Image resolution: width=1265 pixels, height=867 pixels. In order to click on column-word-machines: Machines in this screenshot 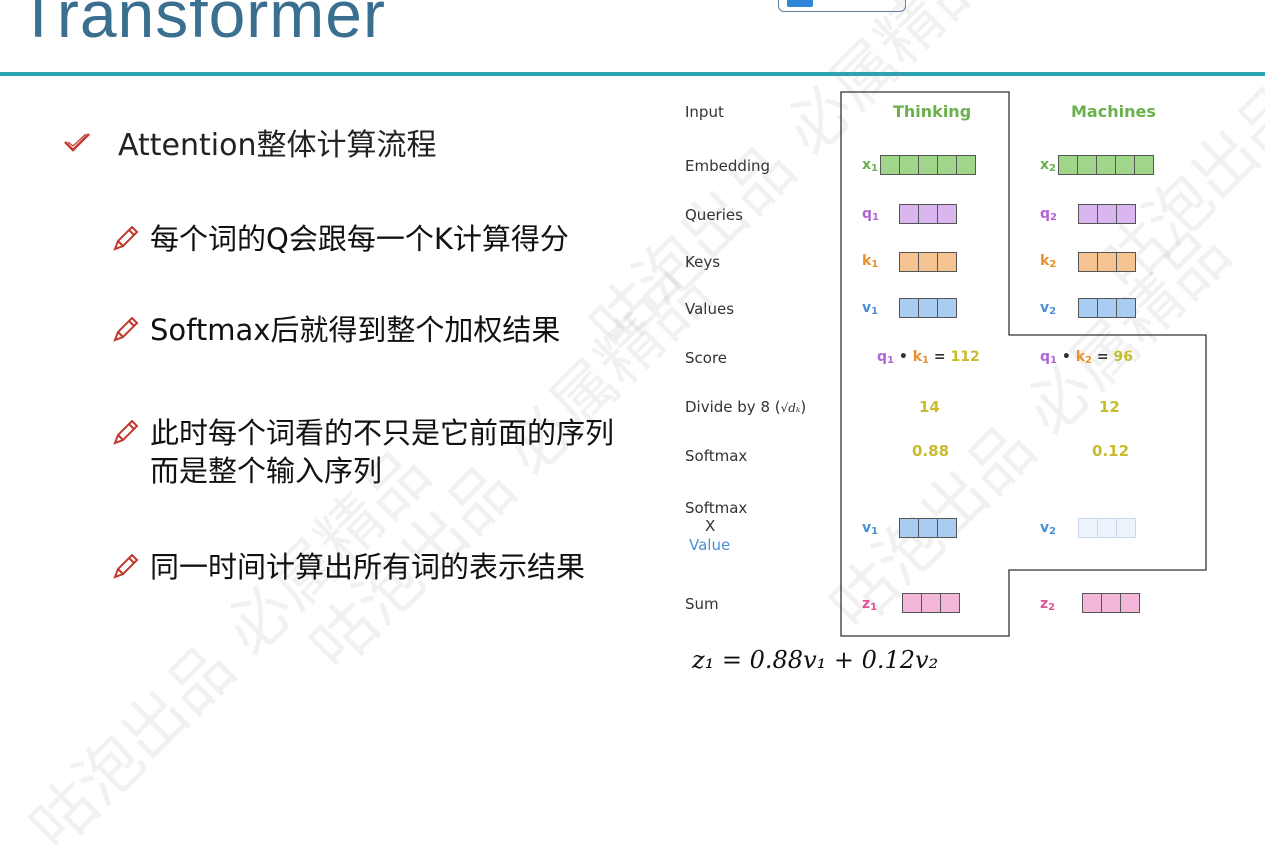, I will do `click(1113, 111)`.